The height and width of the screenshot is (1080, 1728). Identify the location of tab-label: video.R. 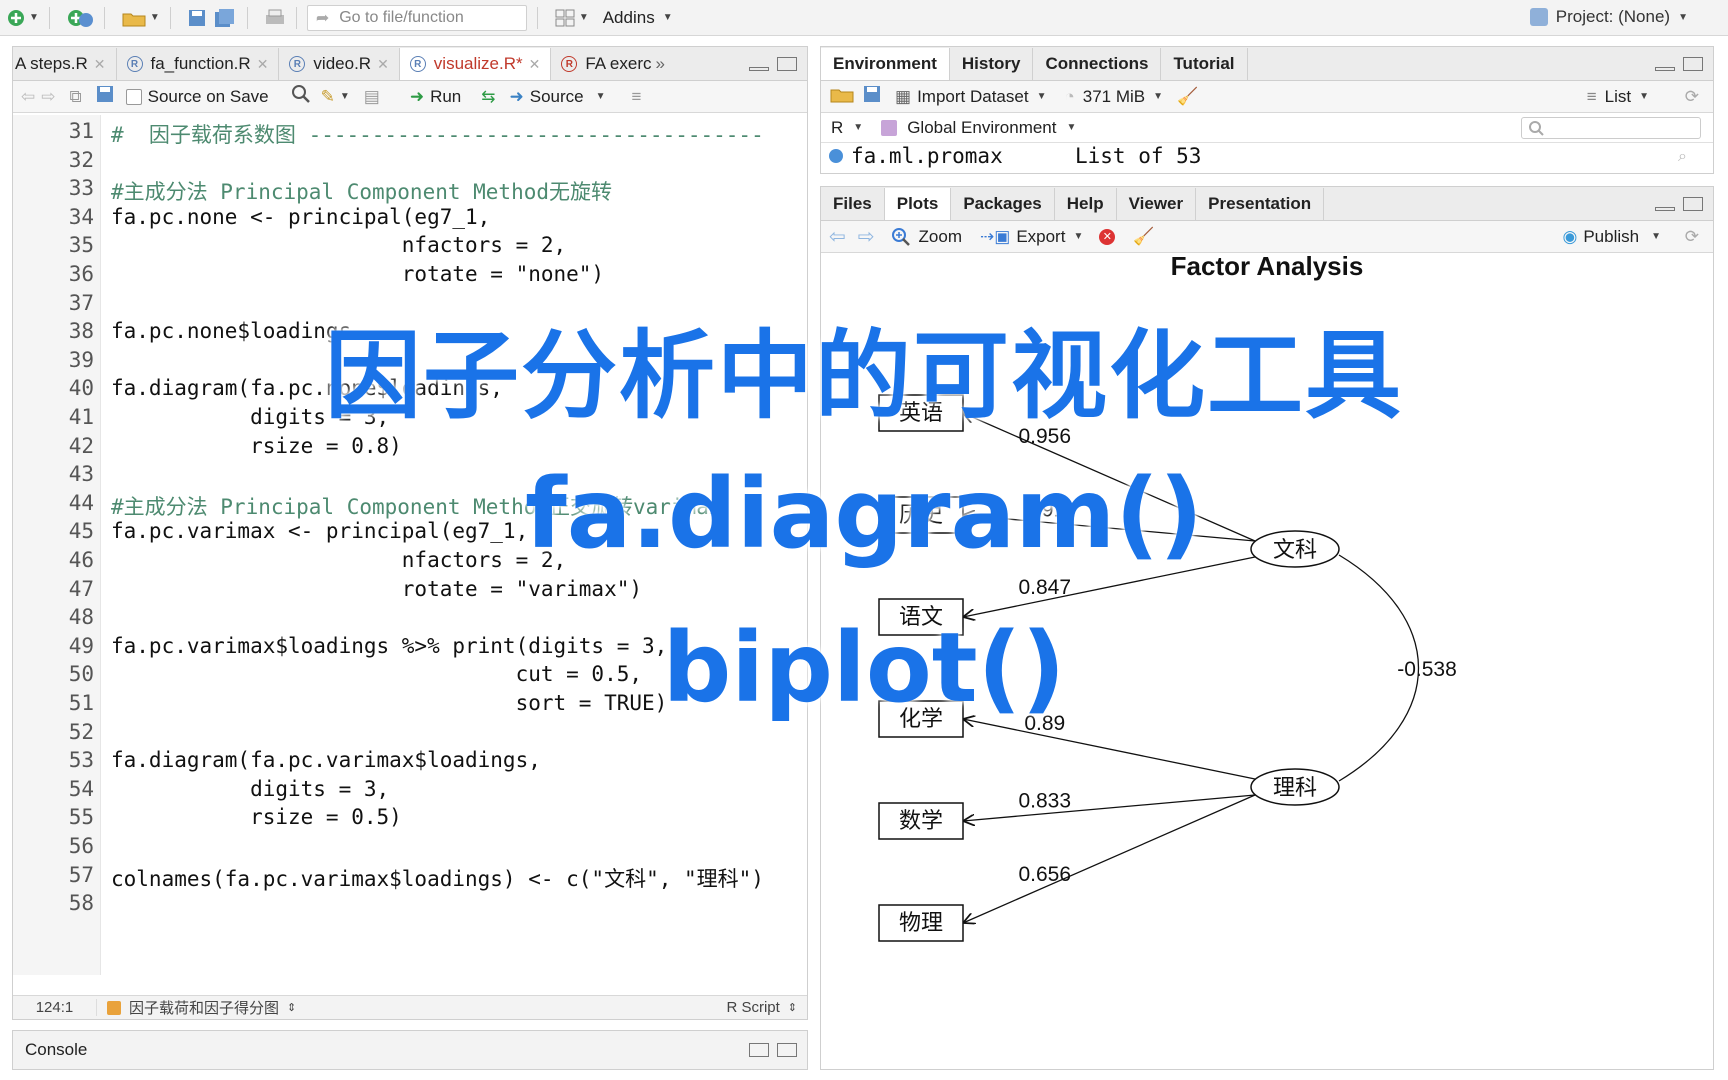
(342, 63).